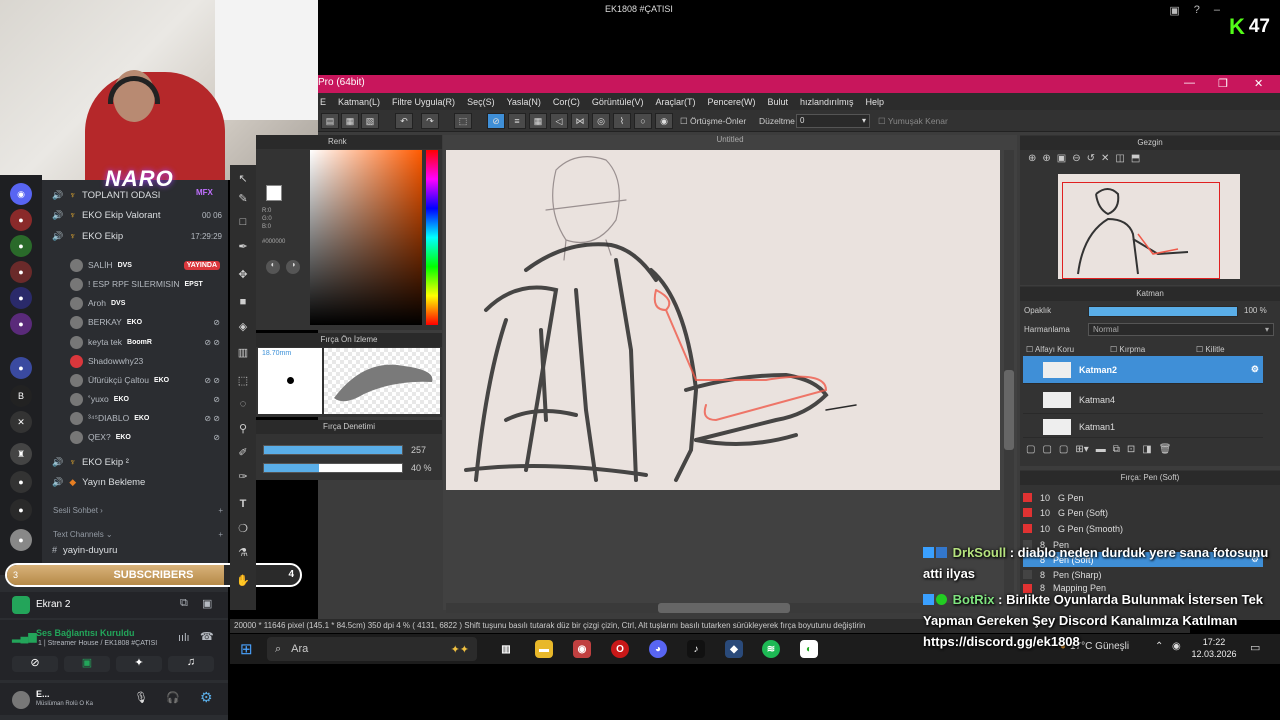 This screenshot has height=720, width=1280. Describe the element at coordinates (1149, 226) in the screenshot. I see `navigator-thumbnail` at that location.